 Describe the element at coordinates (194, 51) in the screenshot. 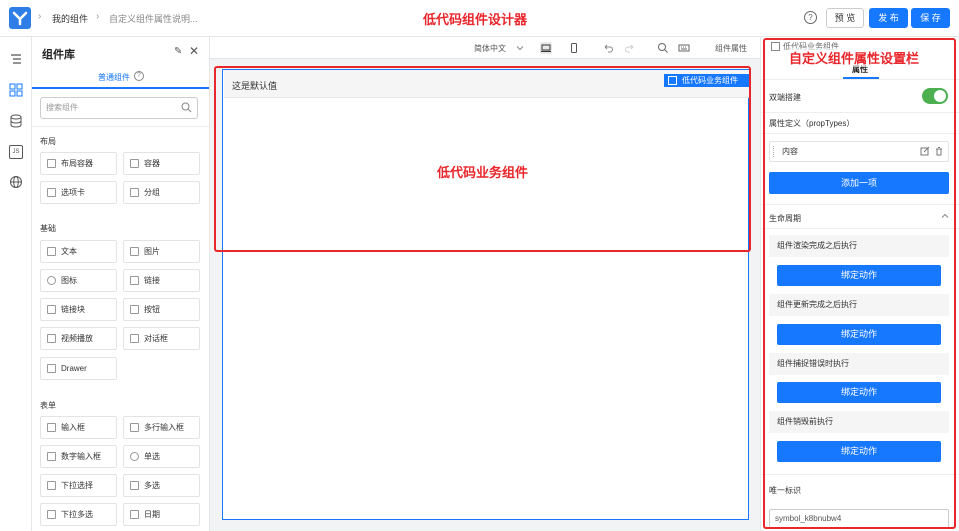

I see `close-icon: ✕` at that location.